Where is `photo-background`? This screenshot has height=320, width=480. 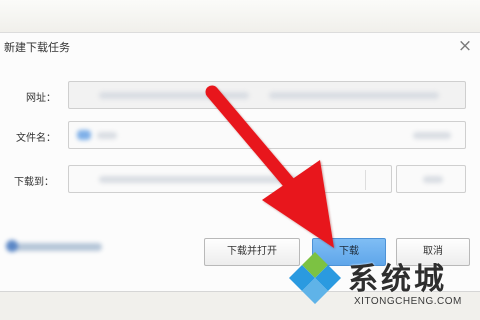
photo-background is located at coordinates (240, 17).